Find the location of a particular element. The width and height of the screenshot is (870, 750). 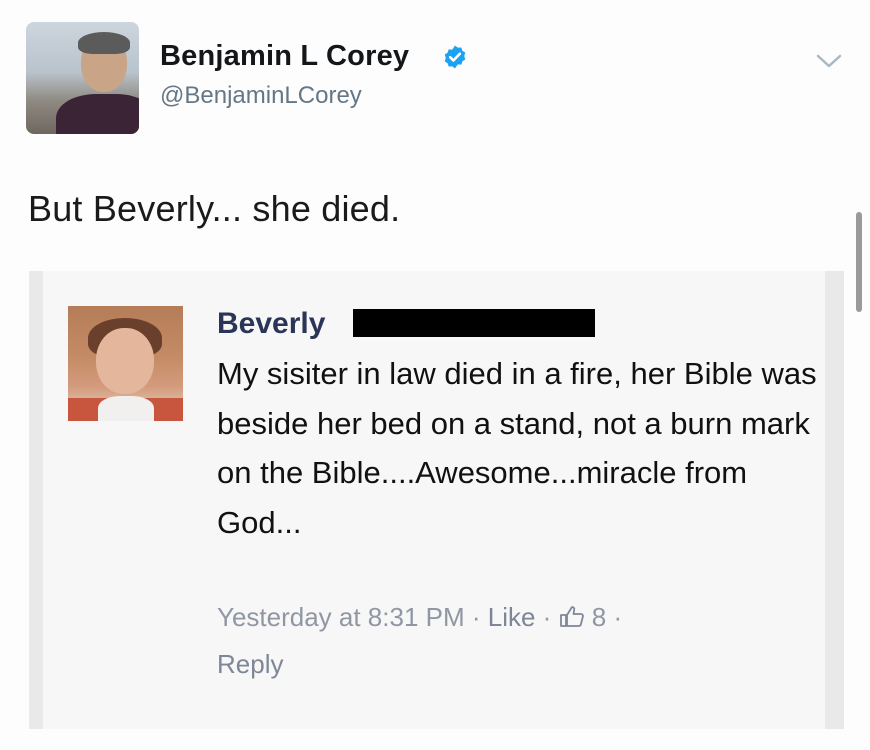

avatar-collar is located at coordinates (126, 408).